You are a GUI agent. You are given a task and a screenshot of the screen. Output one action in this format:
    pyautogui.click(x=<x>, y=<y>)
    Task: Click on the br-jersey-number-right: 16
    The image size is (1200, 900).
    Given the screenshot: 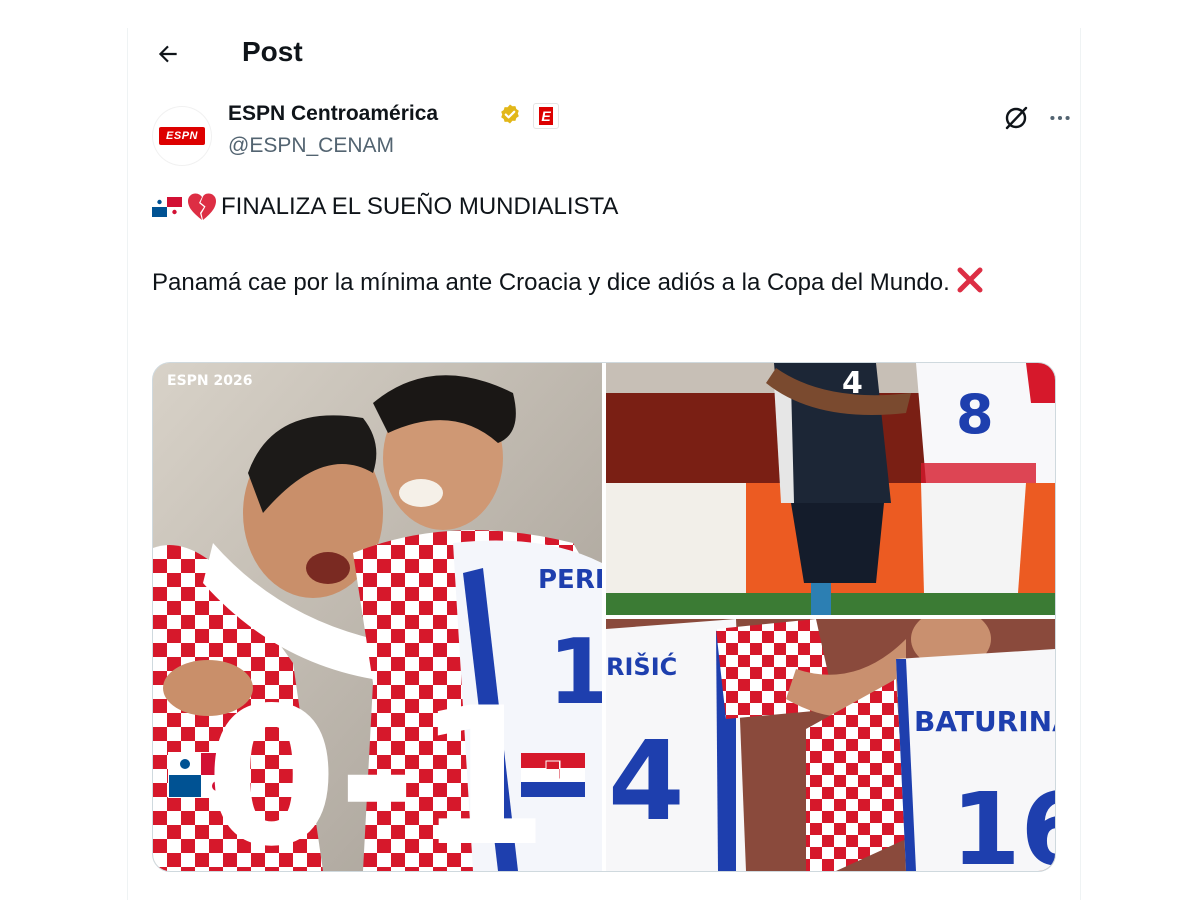 What is the action you would take?
    pyautogui.click(x=1003, y=821)
    